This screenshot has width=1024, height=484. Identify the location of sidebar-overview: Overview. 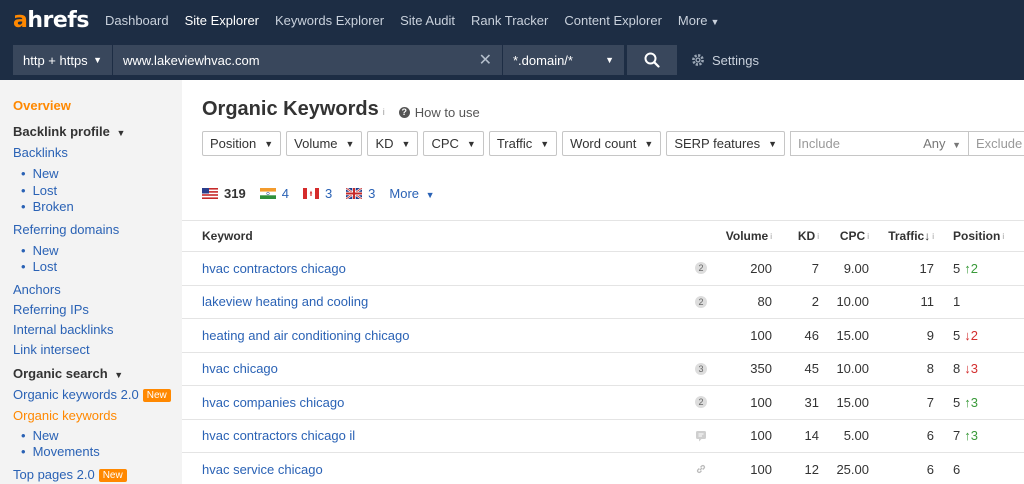
(97, 106).